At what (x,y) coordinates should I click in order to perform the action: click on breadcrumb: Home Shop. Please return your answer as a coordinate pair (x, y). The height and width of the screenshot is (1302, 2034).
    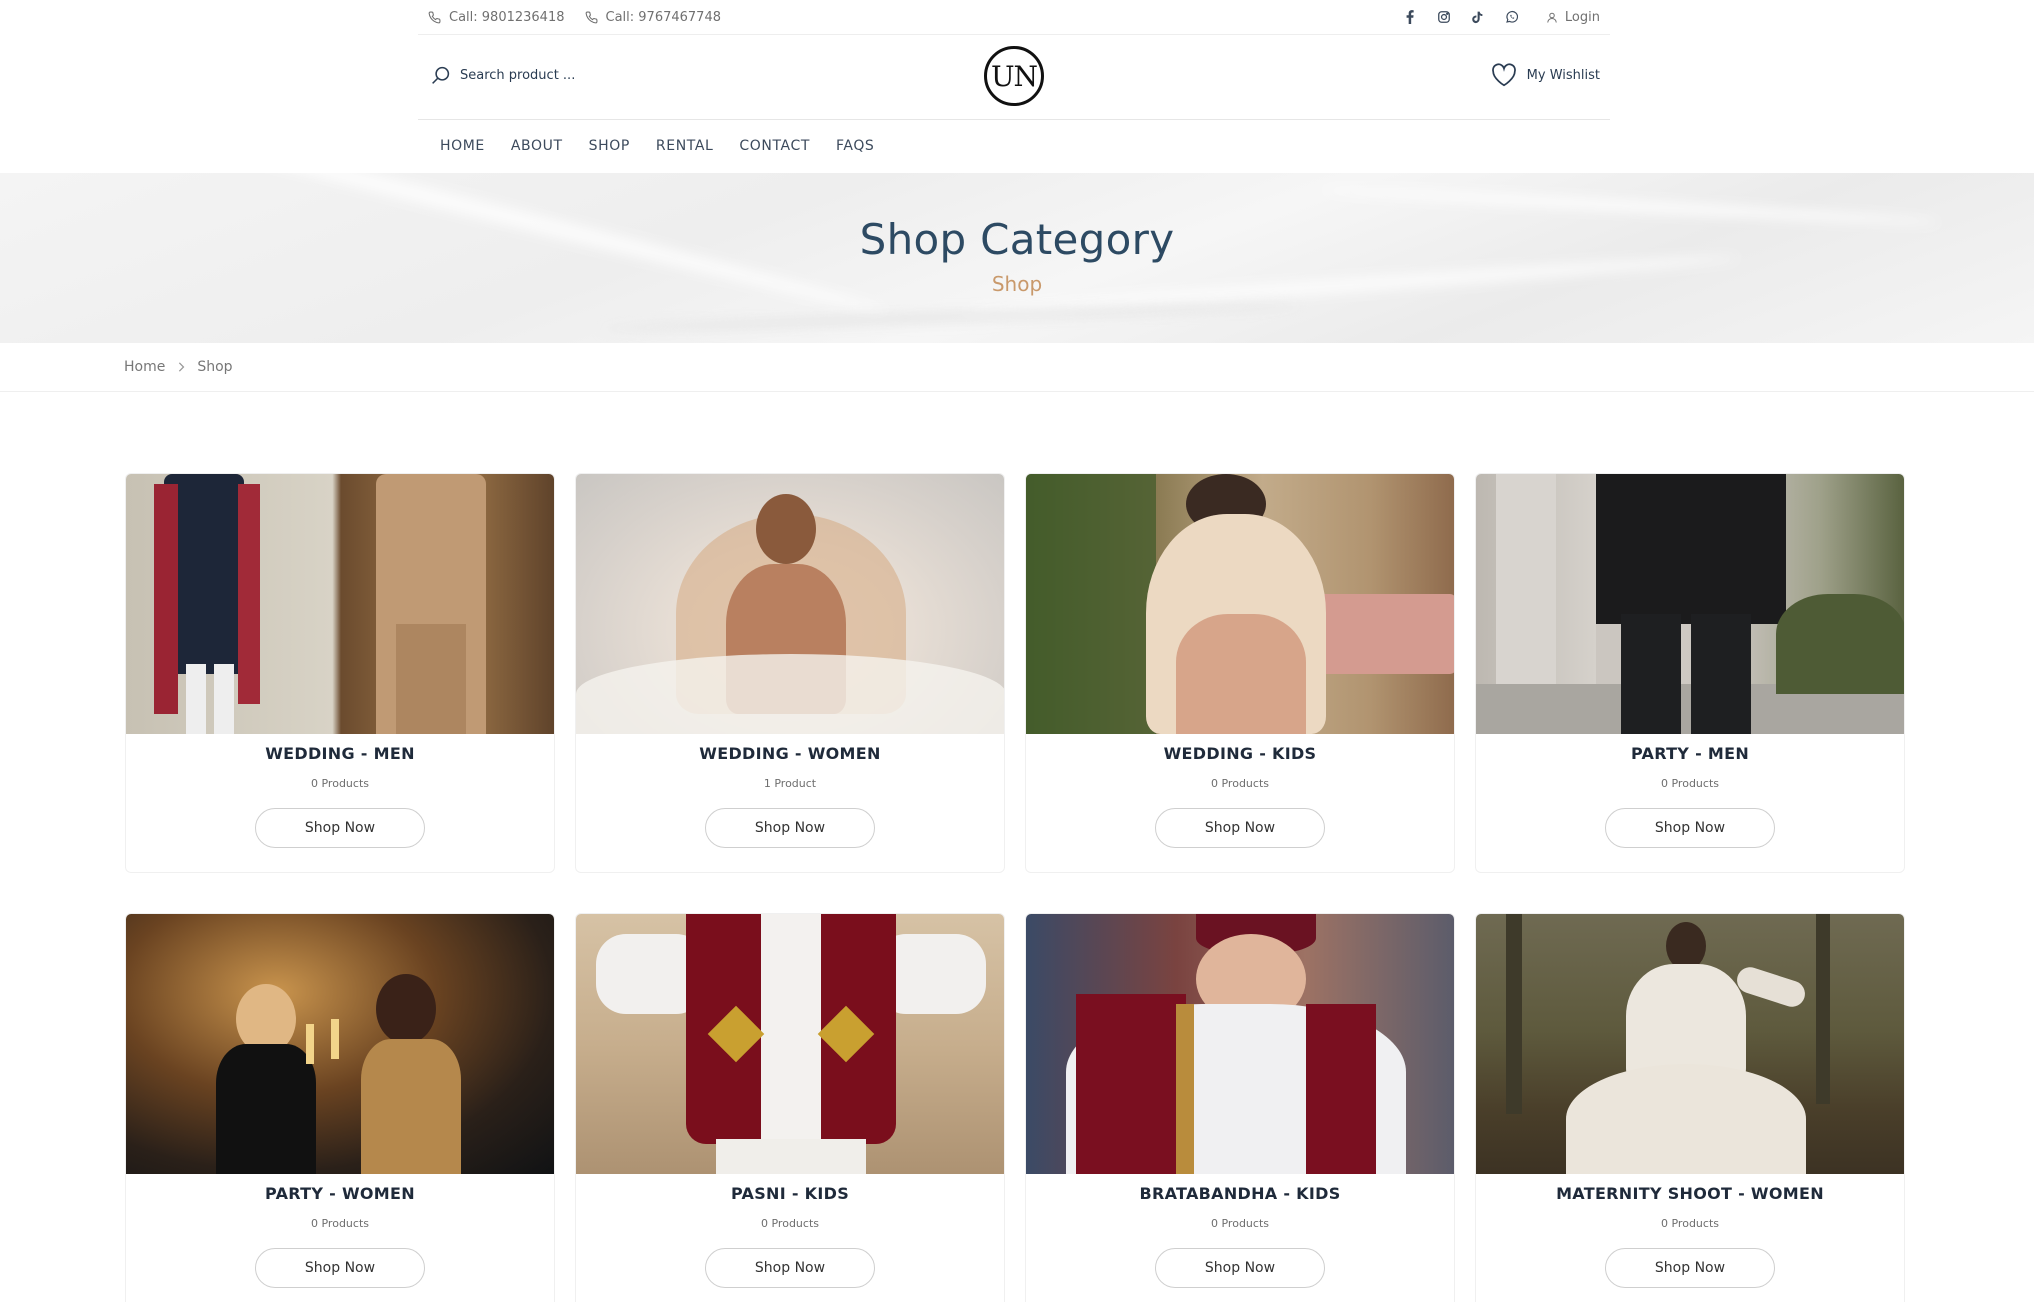
    Looking at the image, I should click on (178, 367).